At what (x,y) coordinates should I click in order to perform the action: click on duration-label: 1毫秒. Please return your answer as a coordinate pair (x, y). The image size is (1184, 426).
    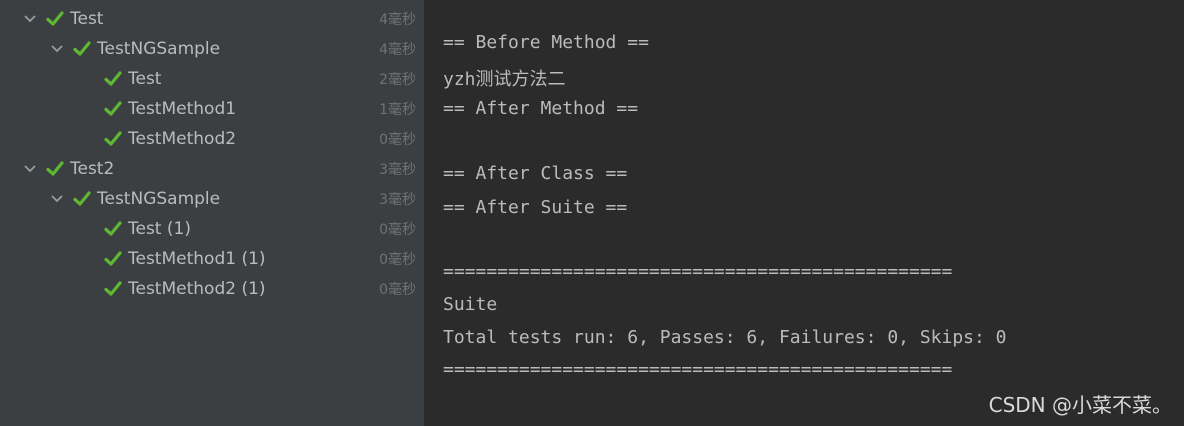
    Looking at the image, I should click on (397, 110).